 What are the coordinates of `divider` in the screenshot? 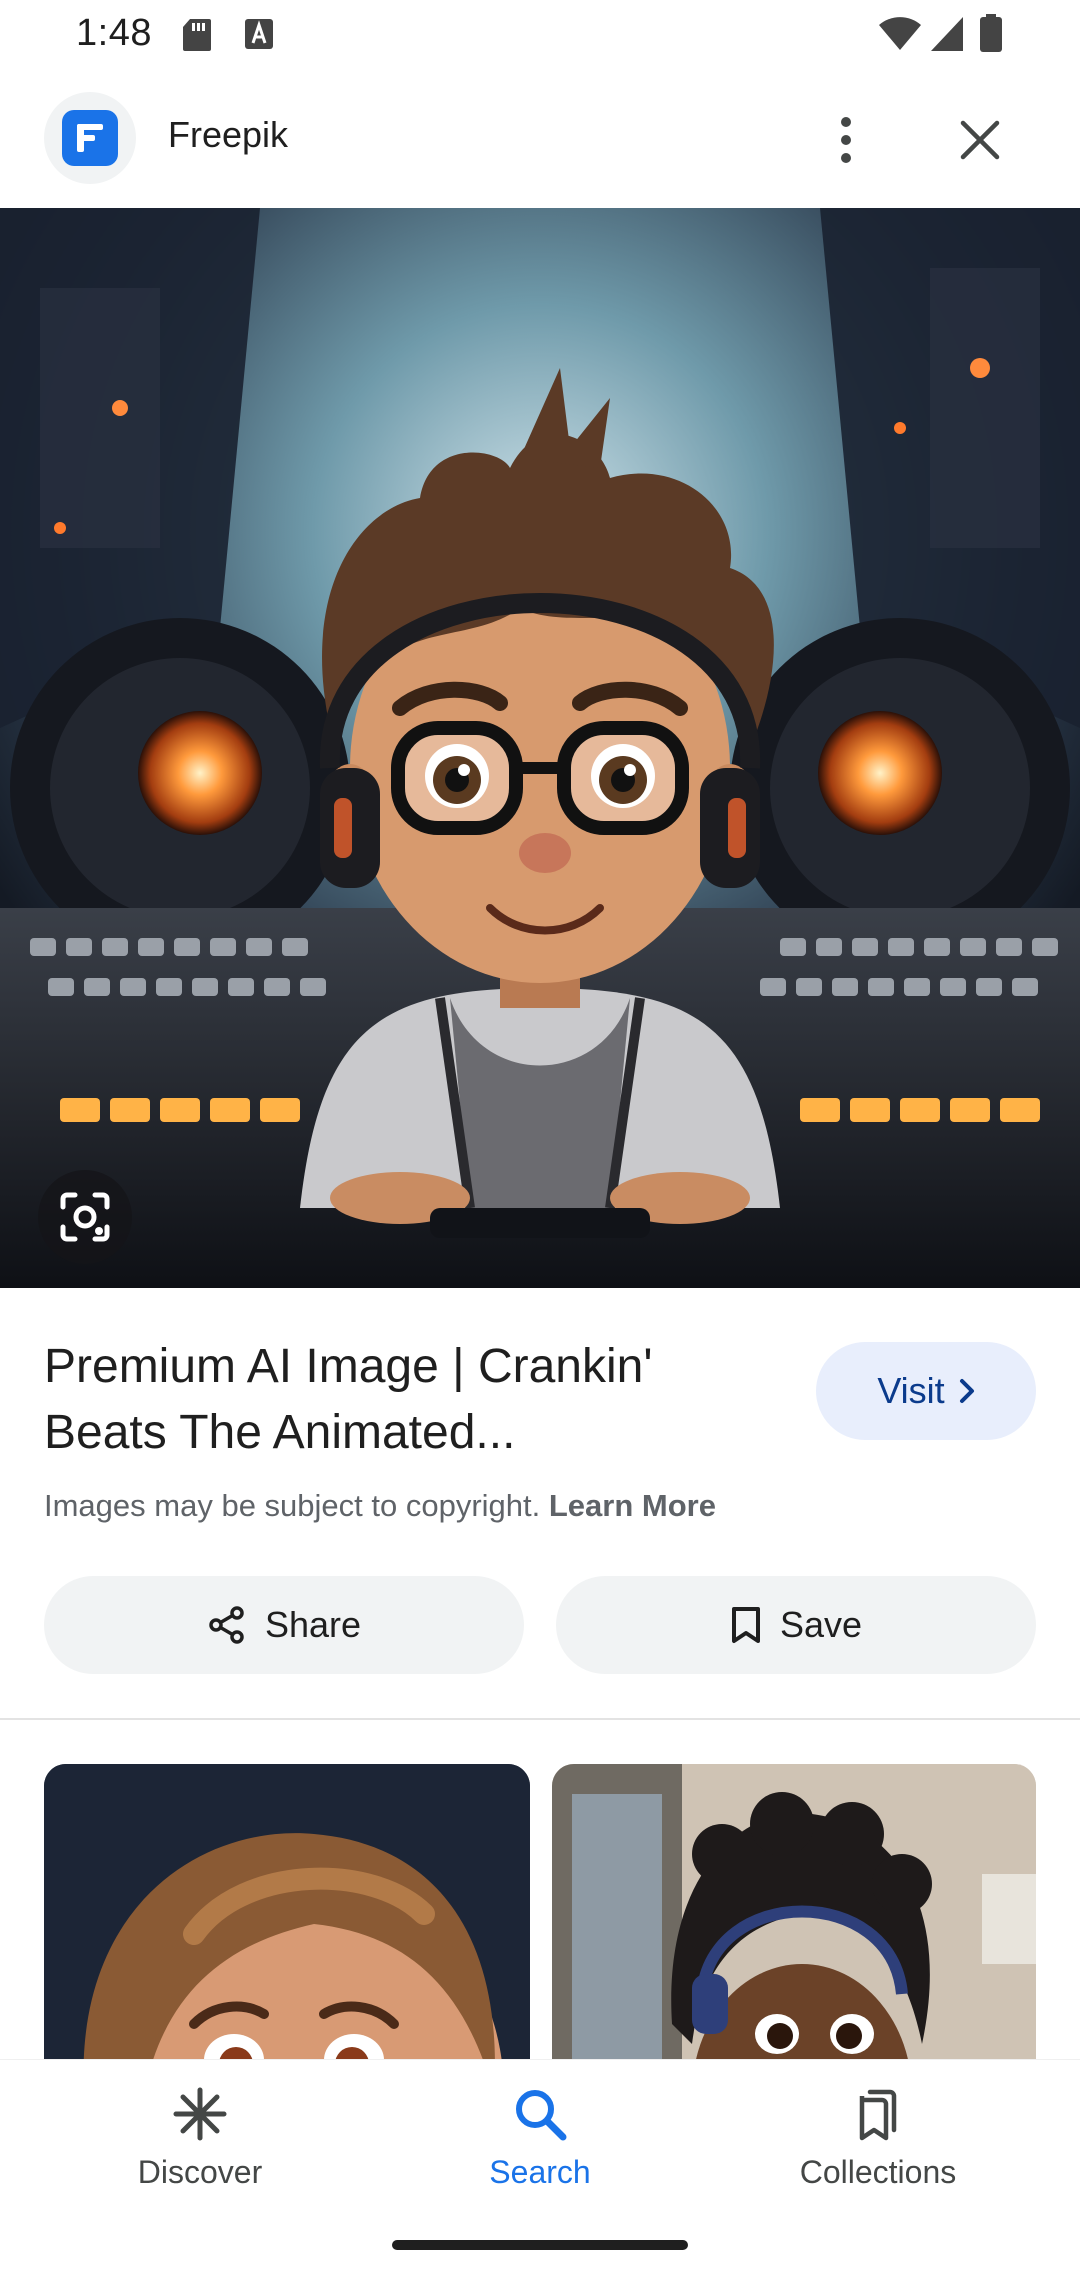 It's located at (540, 1719).